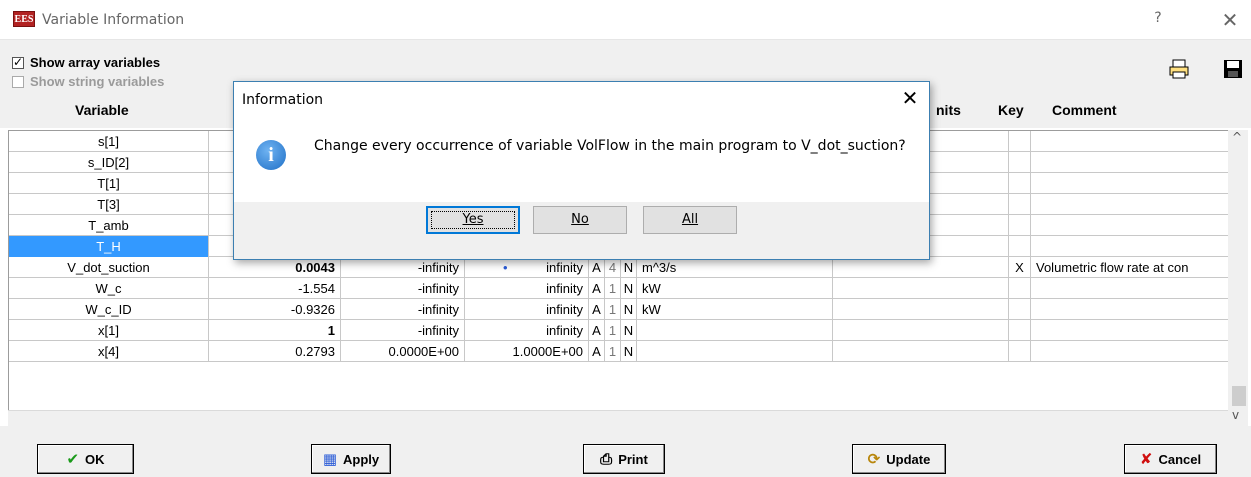 The height and width of the screenshot is (477, 1251). I want to click on horizontal-scrollbar, so click(618, 418).